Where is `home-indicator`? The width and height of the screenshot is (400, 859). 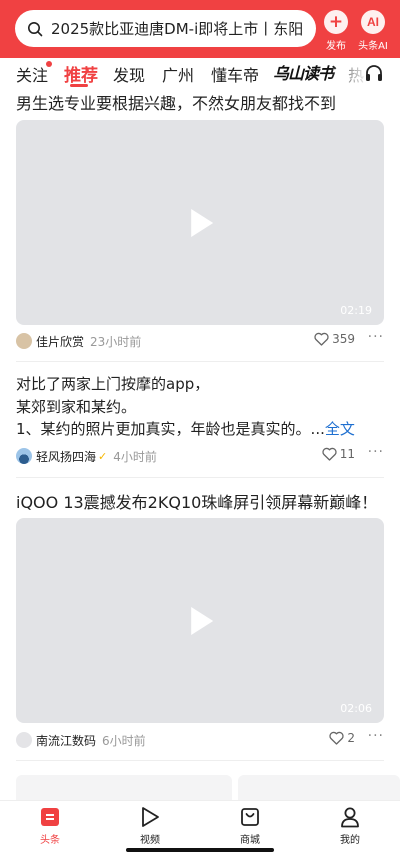
home-indicator is located at coordinates (200, 850).